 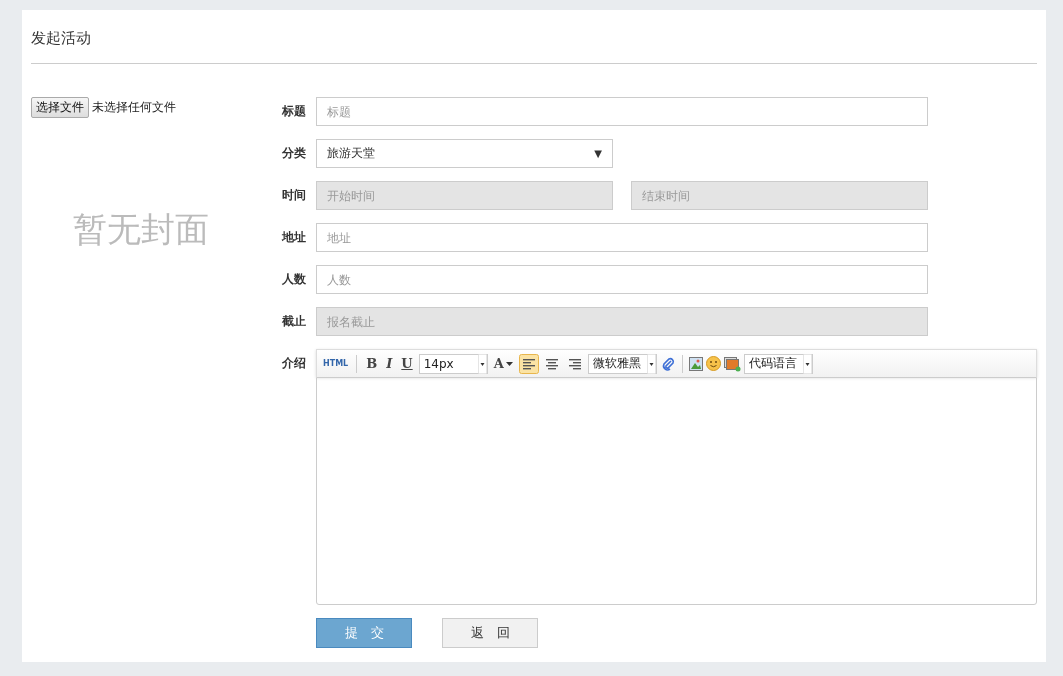 I want to click on input-field: 人数, so click(x=622, y=279).